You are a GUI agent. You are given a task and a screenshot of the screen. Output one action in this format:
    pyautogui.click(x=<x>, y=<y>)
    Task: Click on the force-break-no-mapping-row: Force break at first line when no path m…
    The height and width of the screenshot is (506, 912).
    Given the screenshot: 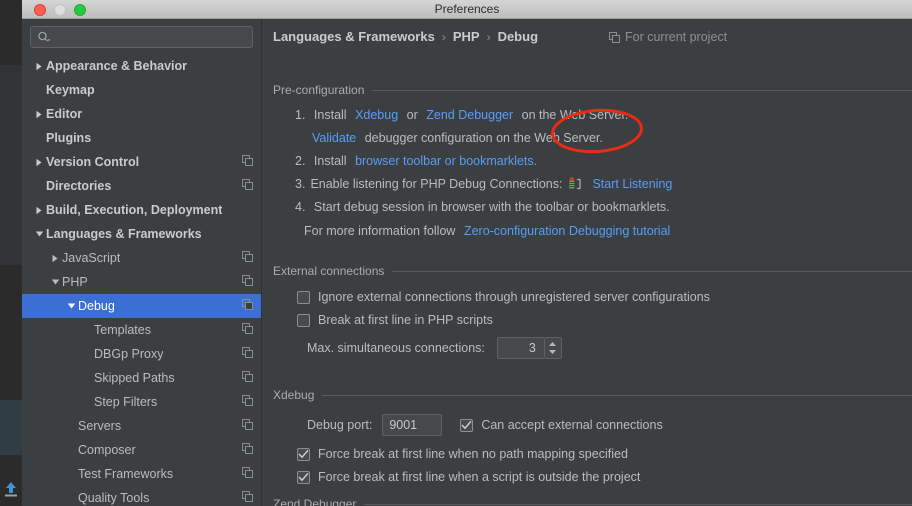 What is the action you would take?
    pyautogui.click(x=462, y=454)
    